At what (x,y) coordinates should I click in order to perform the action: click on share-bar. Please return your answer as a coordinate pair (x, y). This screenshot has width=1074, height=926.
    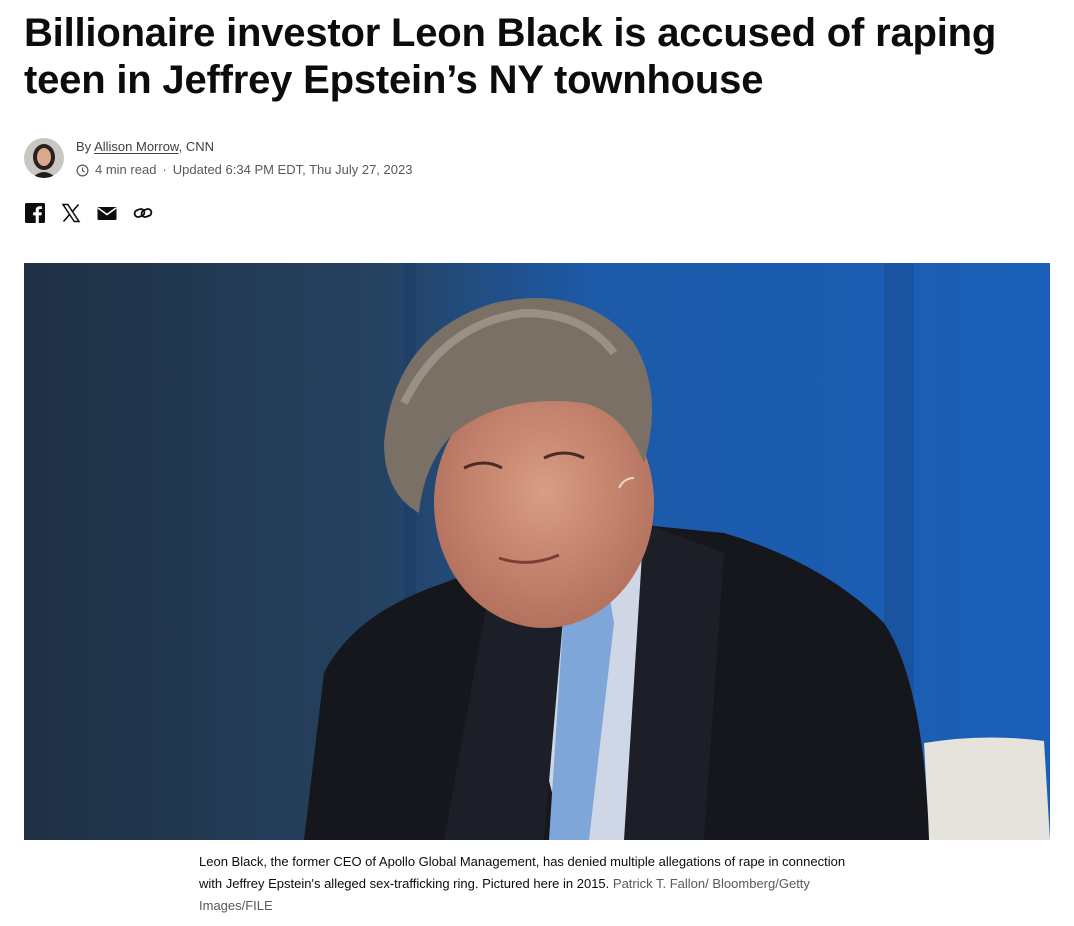
    Looking at the image, I should click on (89, 213).